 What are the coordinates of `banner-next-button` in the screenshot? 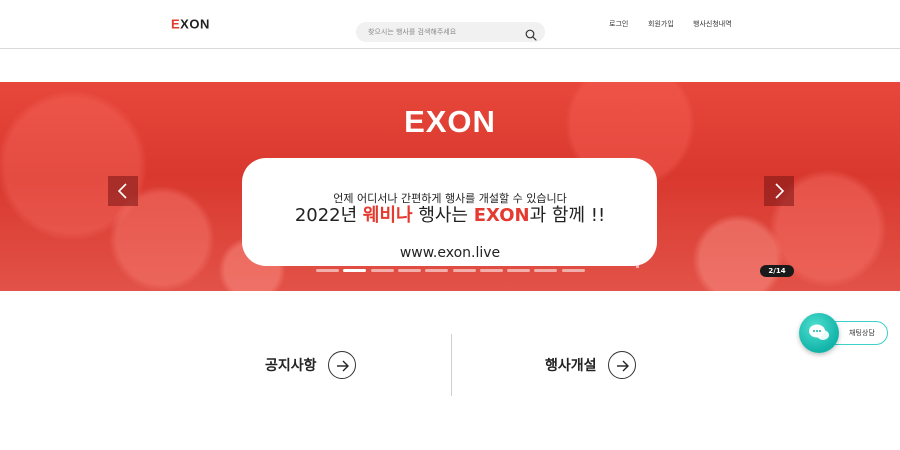 It's located at (779, 191).